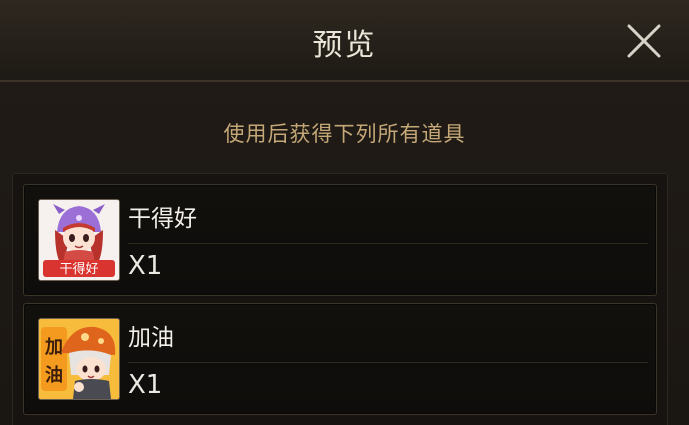 The height and width of the screenshot is (425, 689). What do you see at coordinates (344, 45) in the screenshot?
I see `dialog-title: 预览` at bounding box center [344, 45].